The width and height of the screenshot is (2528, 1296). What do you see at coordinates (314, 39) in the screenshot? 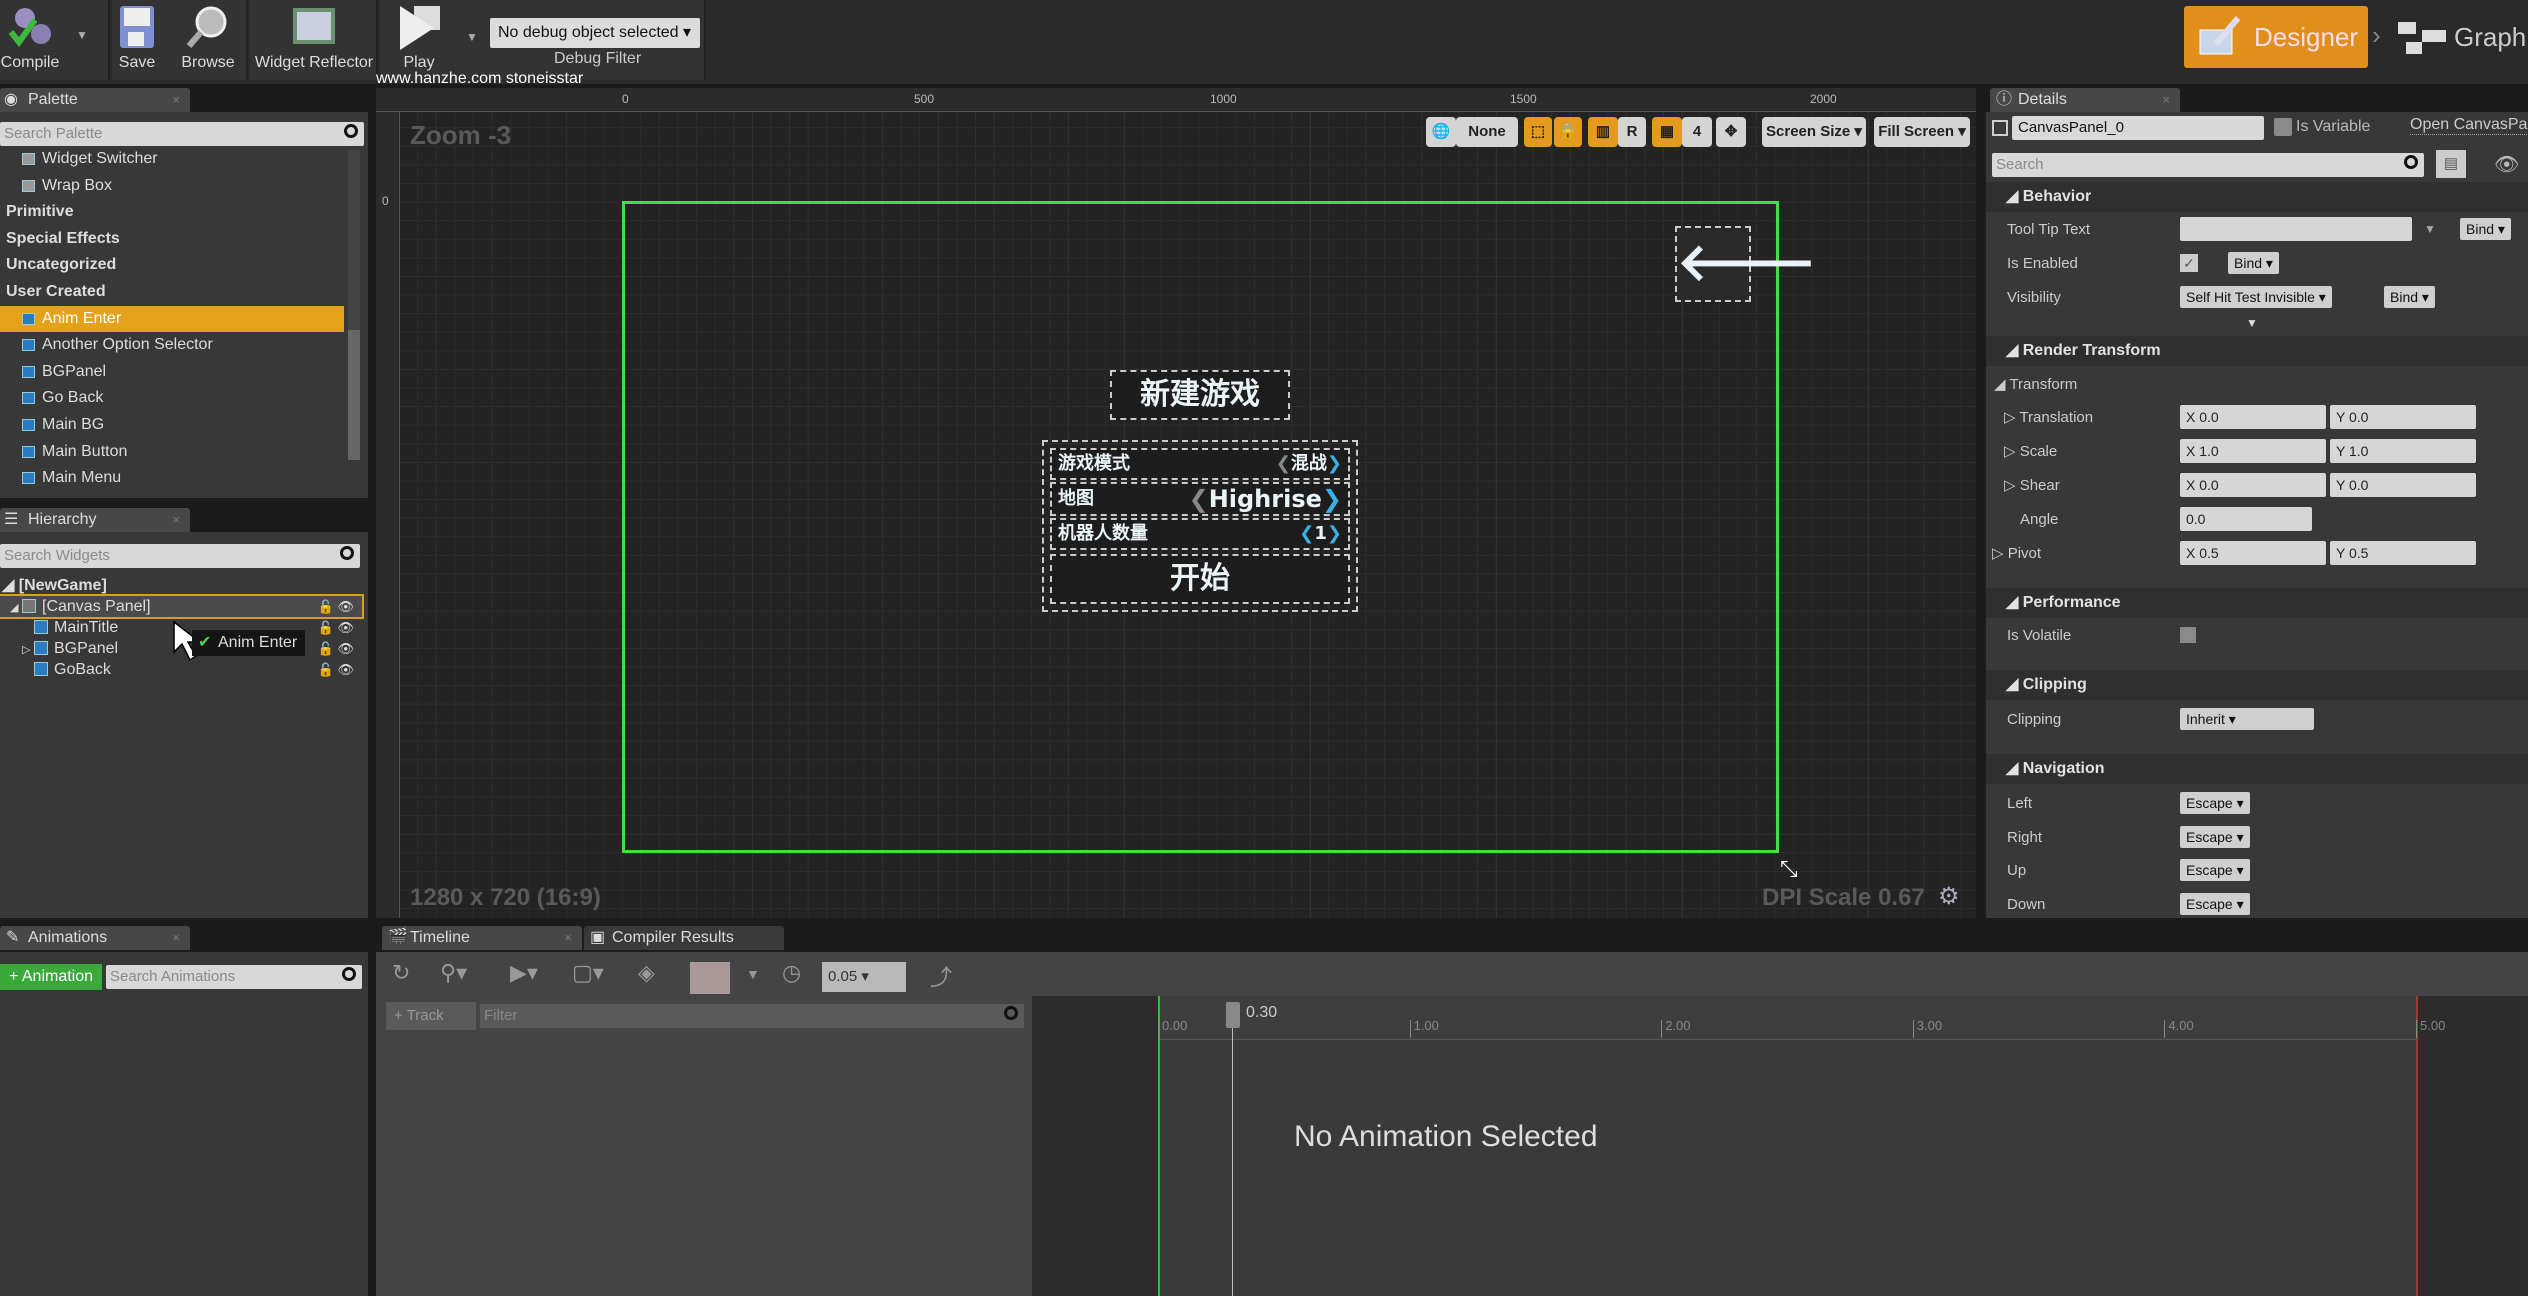
I see `widget-reflector-button: Widget Reflector` at bounding box center [314, 39].